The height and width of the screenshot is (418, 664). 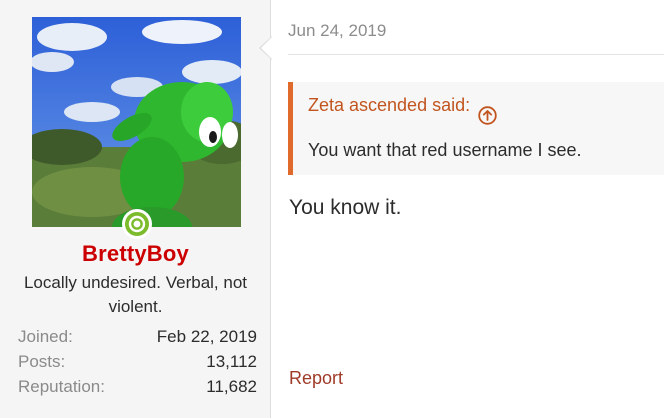 What do you see at coordinates (61, 386) in the screenshot?
I see `stat-label: Reputation:` at bounding box center [61, 386].